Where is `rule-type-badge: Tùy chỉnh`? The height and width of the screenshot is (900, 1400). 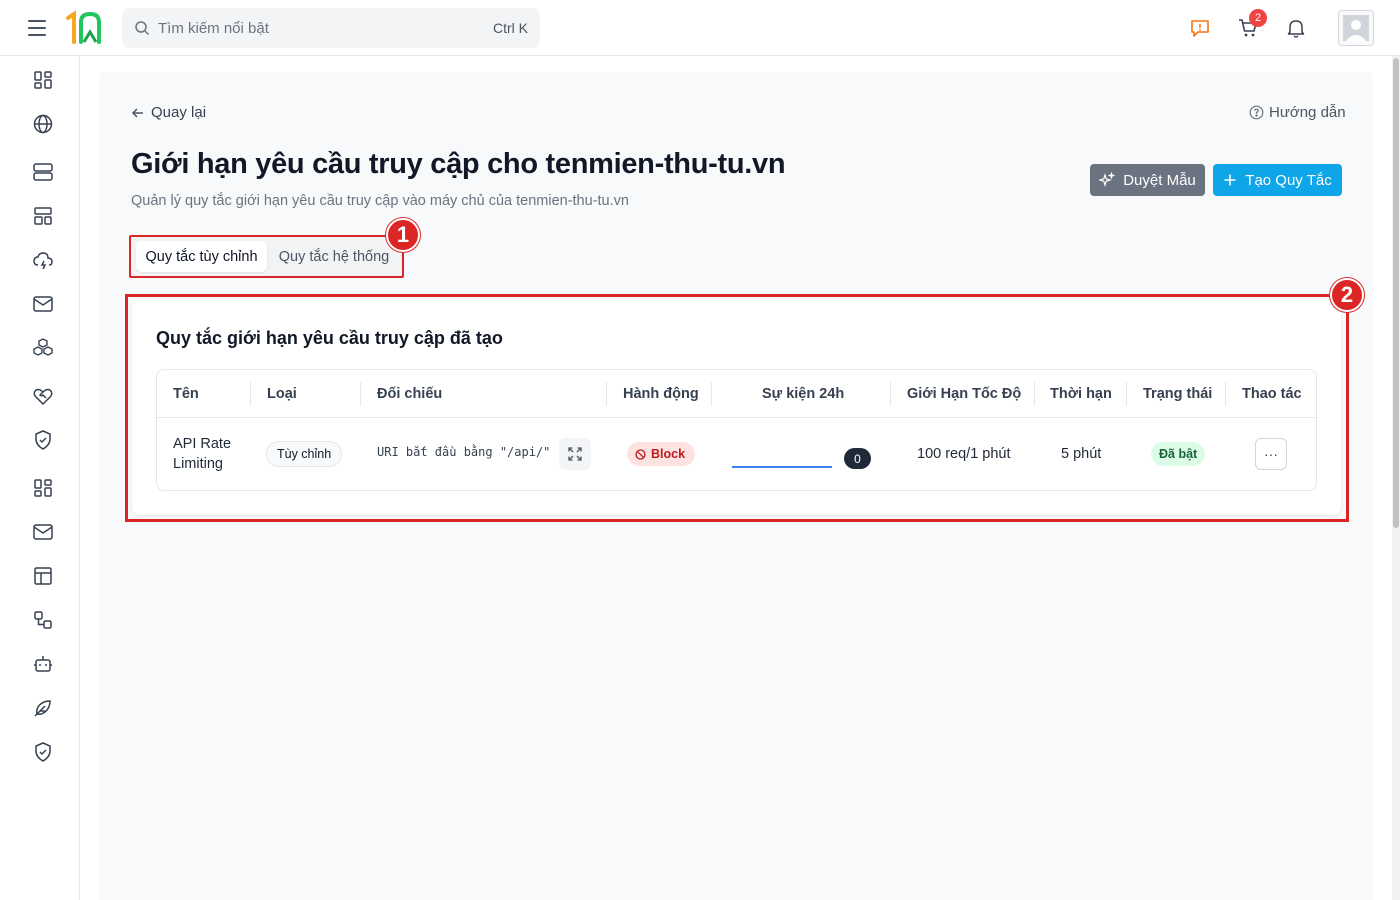 rule-type-badge: Tùy chỉnh is located at coordinates (304, 454).